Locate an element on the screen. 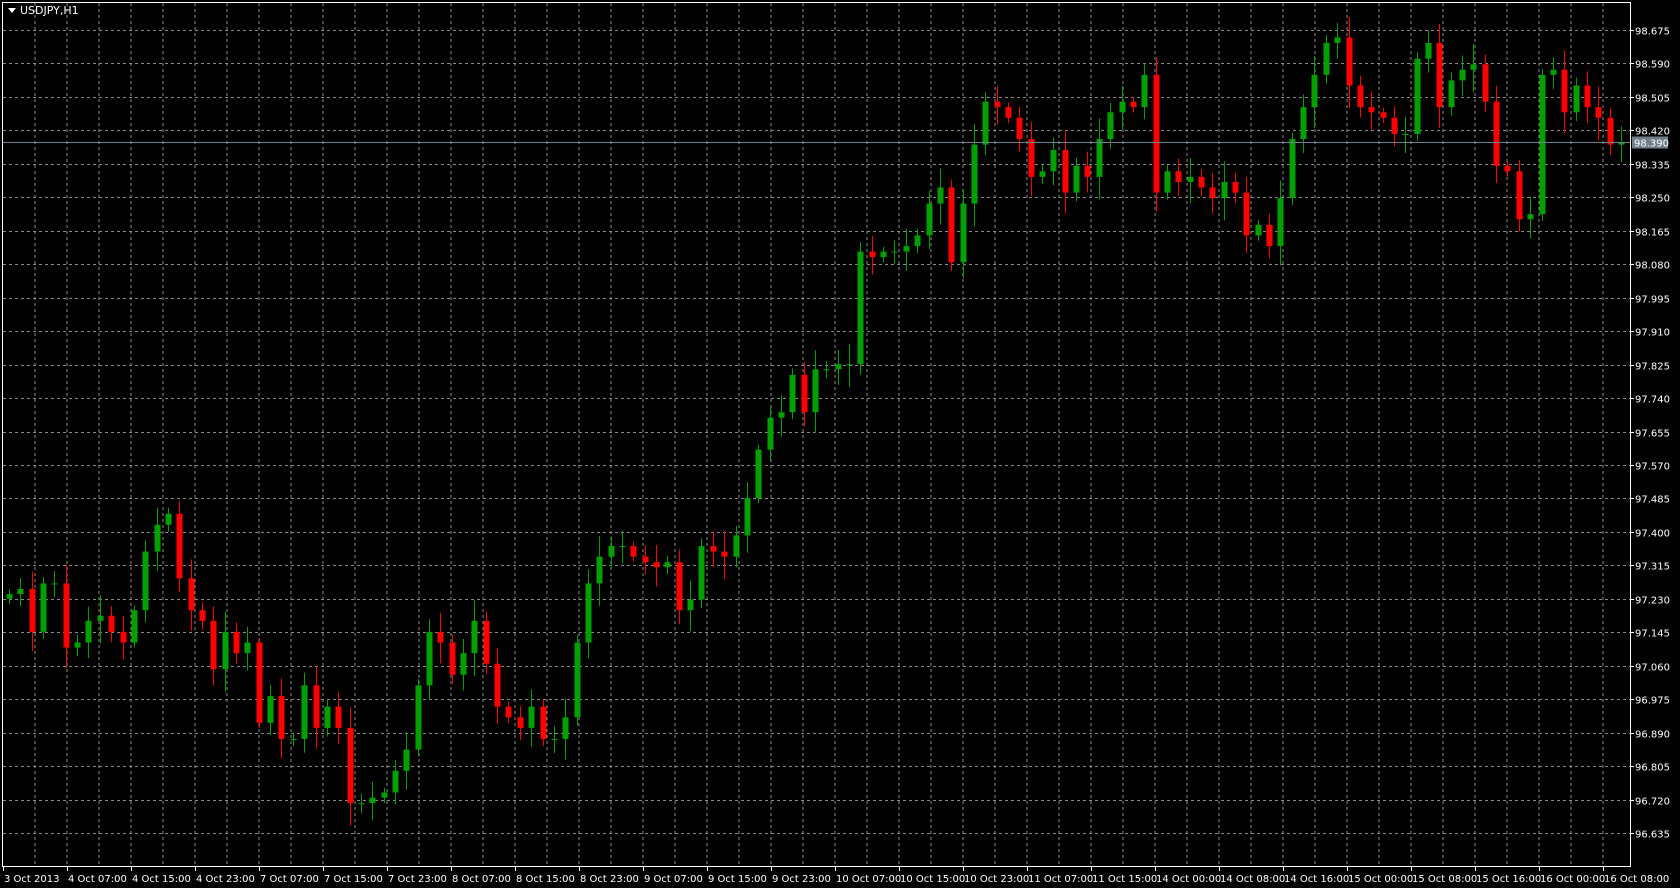 The height and width of the screenshot is (888, 1680). x-tick-label: 9 Oct 23:00 is located at coordinates (801, 879).